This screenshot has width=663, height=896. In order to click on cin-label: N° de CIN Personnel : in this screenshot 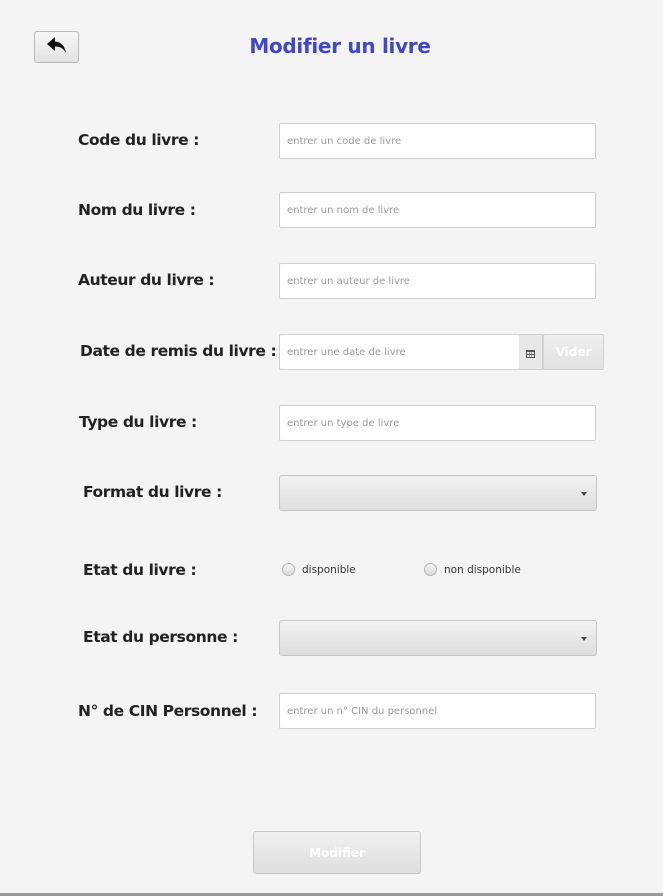, I will do `click(168, 711)`.